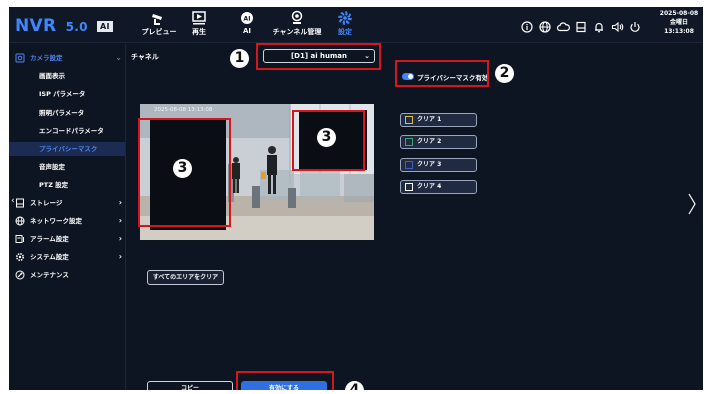 This screenshot has width=712, height=394. I want to click on video-timestamp: 2025-08-08 13:13:08, so click(183, 110).